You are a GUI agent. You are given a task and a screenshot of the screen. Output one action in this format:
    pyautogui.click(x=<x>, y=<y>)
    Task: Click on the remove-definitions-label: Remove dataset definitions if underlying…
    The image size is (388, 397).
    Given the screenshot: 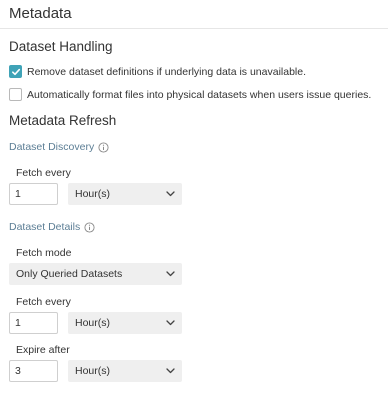 What is the action you would take?
    pyautogui.click(x=167, y=71)
    